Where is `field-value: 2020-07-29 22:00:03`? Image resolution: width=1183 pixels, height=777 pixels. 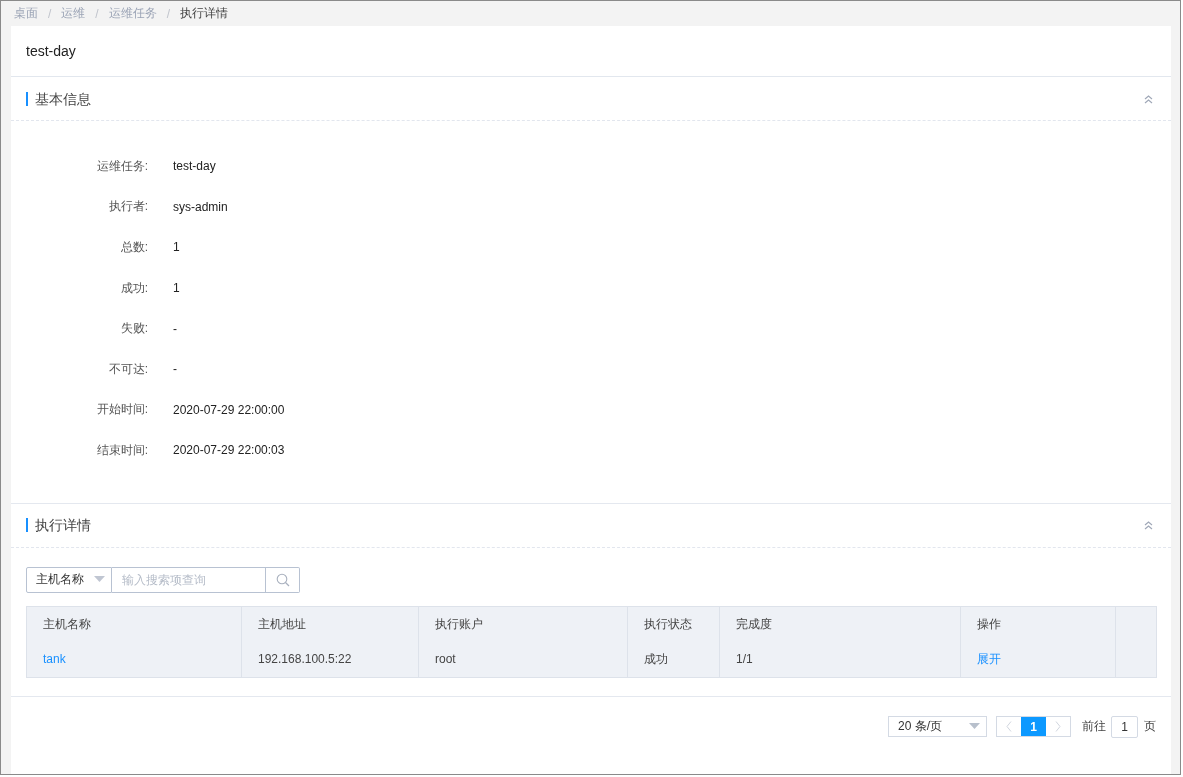
field-value: 2020-07-29 22:00:03 is located at coordinates (229, 450).